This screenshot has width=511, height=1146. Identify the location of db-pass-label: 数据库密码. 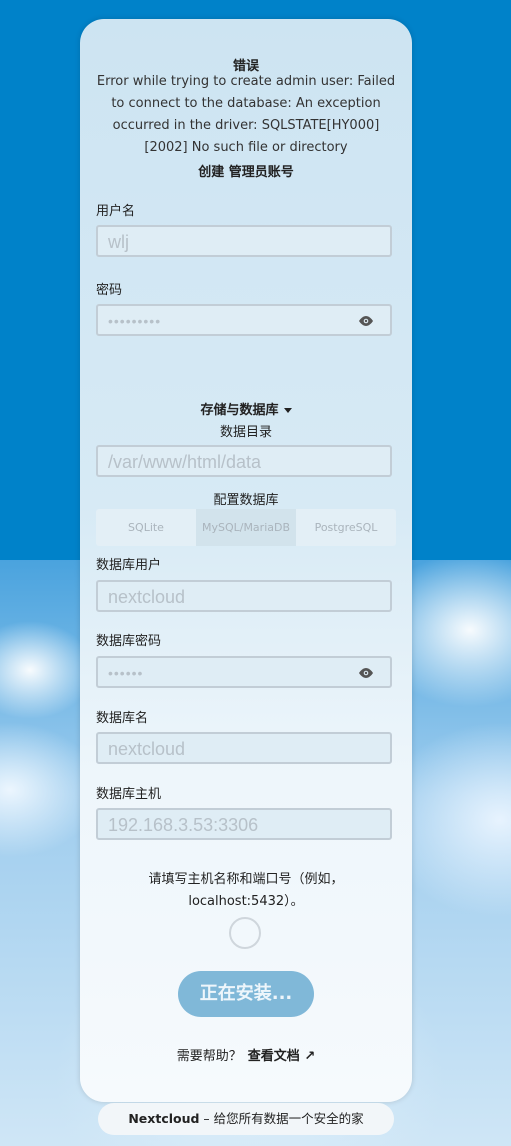
(129, 641).